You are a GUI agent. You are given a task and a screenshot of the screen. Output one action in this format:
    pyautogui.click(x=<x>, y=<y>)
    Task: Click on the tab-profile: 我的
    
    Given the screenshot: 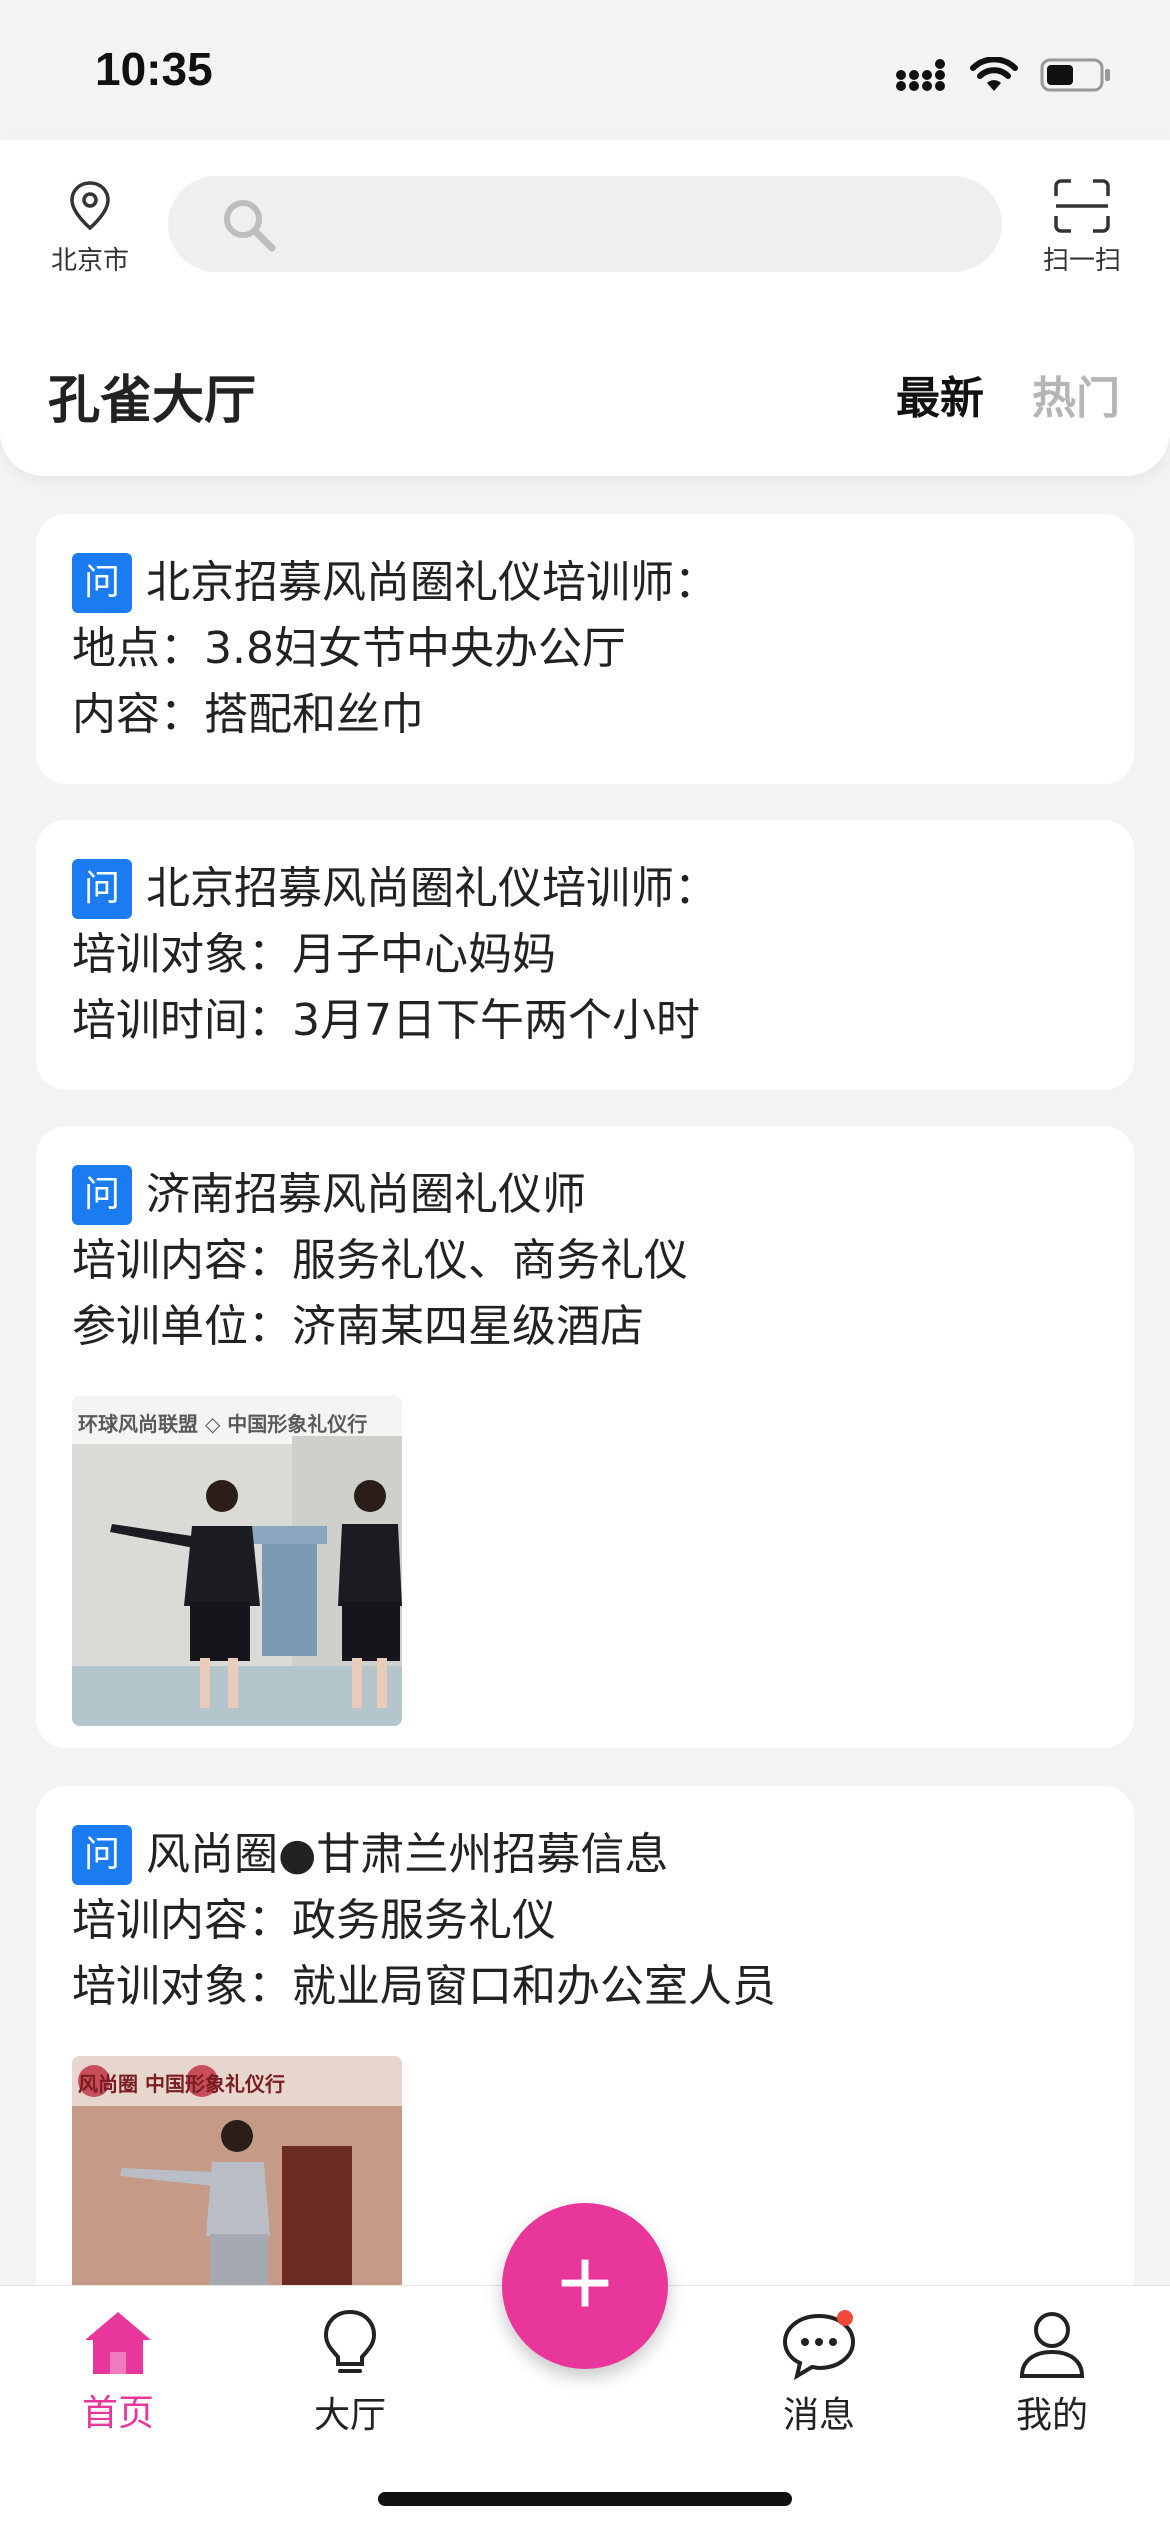 What is the action you would take?
    pyautogui.click(x=1052, y=2373)
    